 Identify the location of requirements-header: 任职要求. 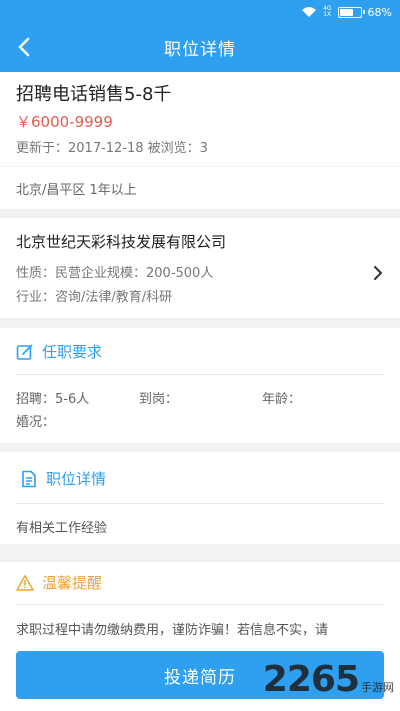
(59, 351).